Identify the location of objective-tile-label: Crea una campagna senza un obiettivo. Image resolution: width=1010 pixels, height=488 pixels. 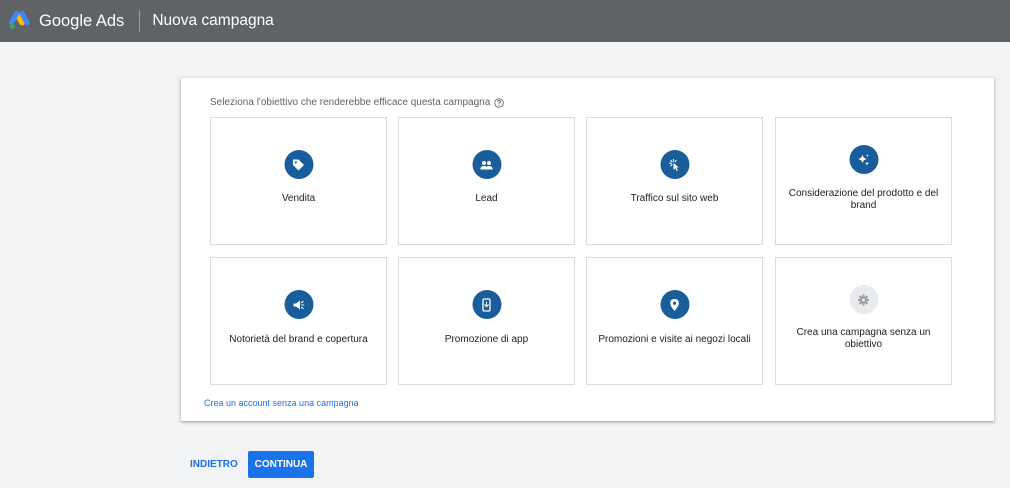
(863, 338).